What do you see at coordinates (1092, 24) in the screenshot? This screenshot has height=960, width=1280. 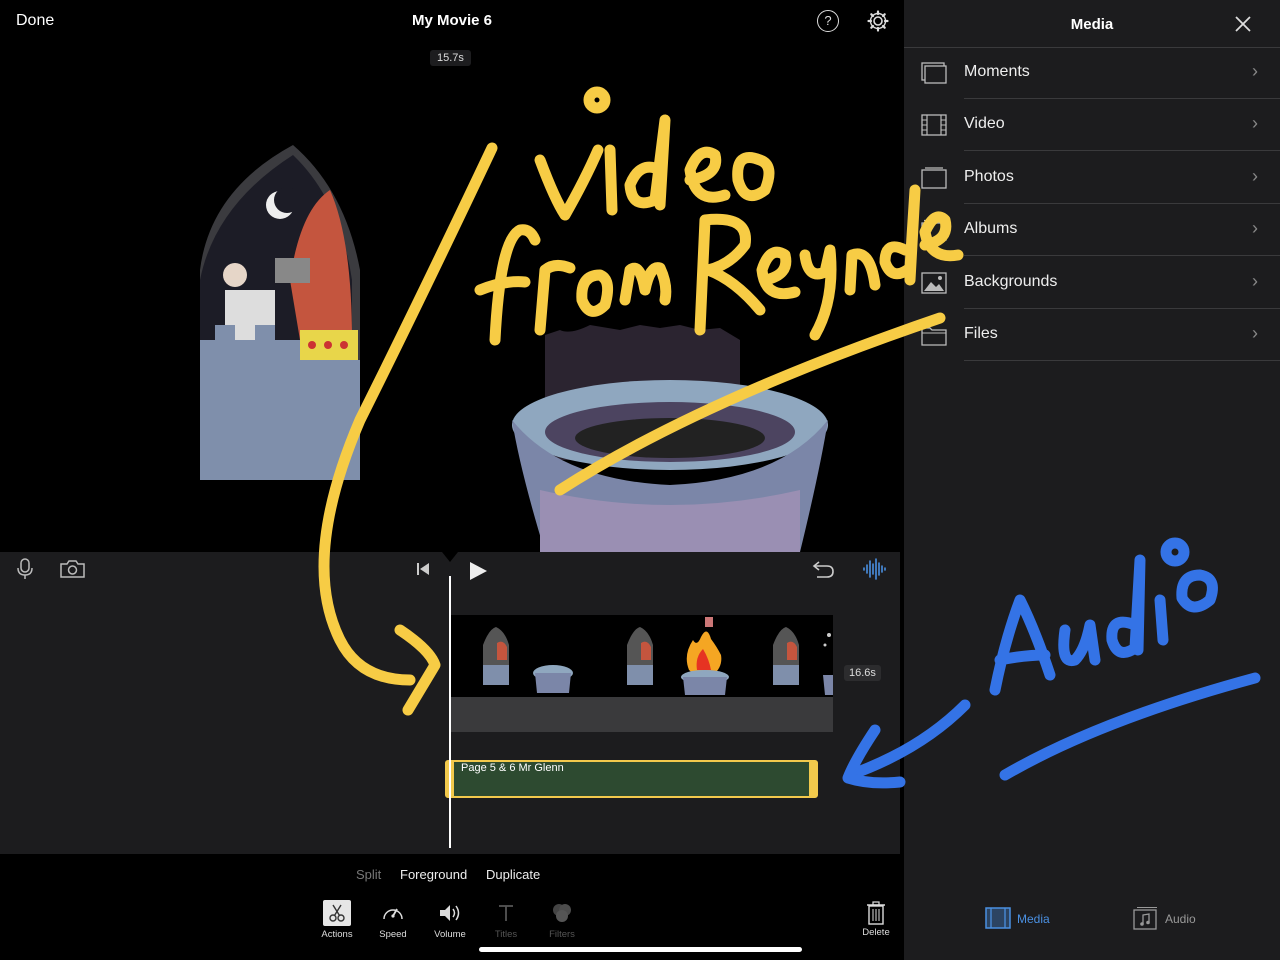 I see `media-panel-title: Media` at bounding box center [1092, 24].